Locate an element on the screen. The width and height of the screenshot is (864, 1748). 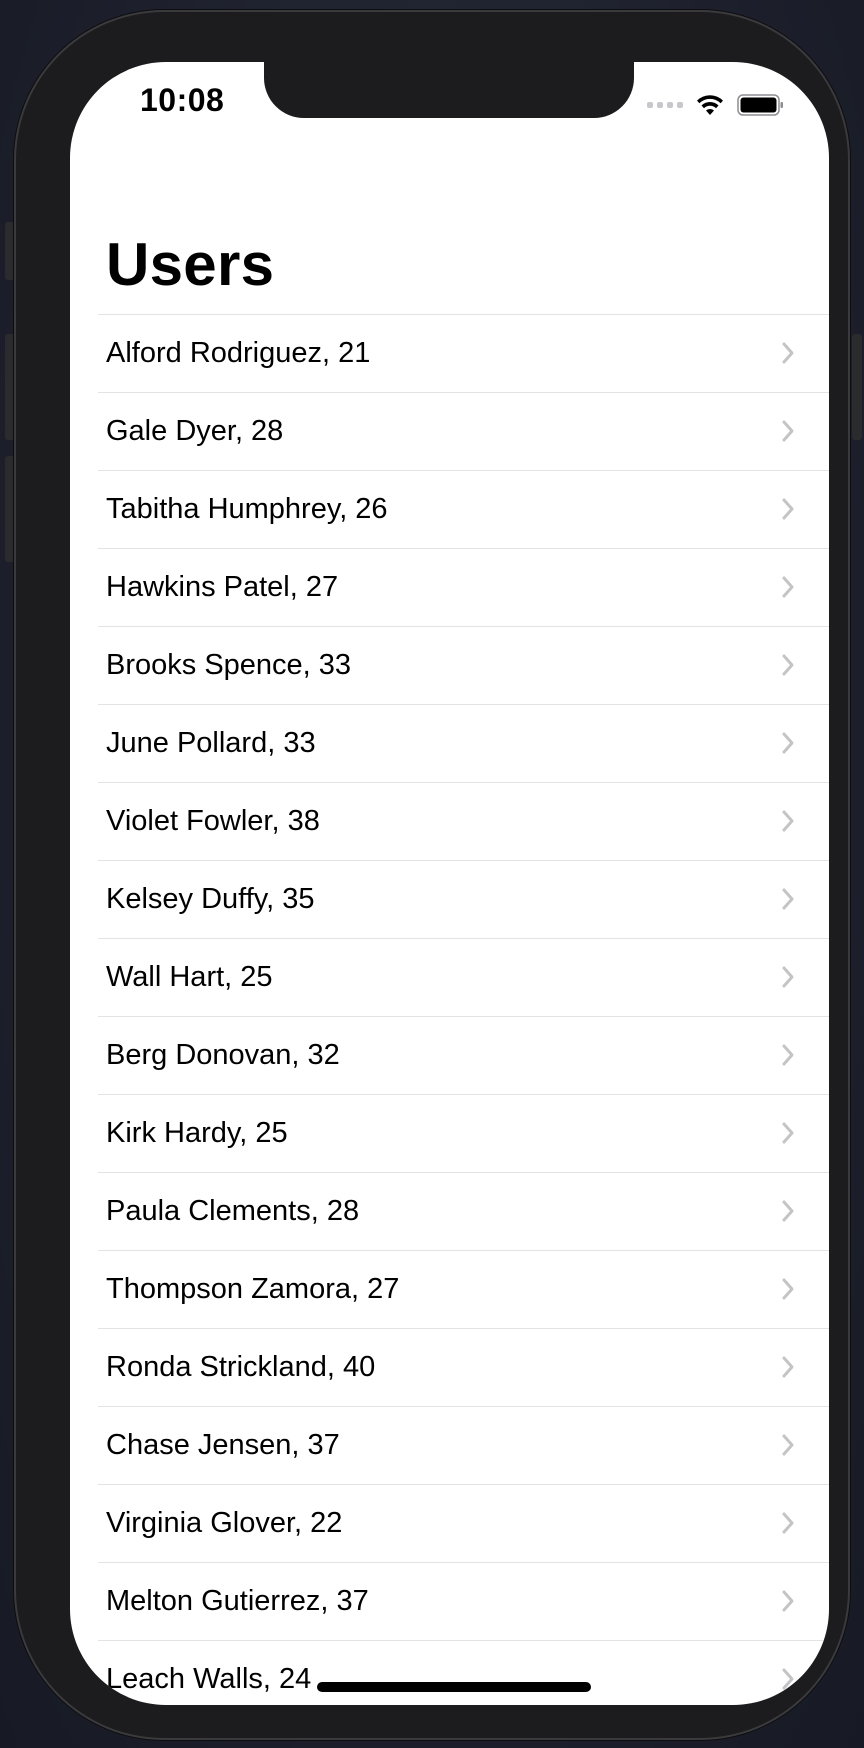
list-item: Virginia Glover, 22 is located at coordinates (463, 1523).